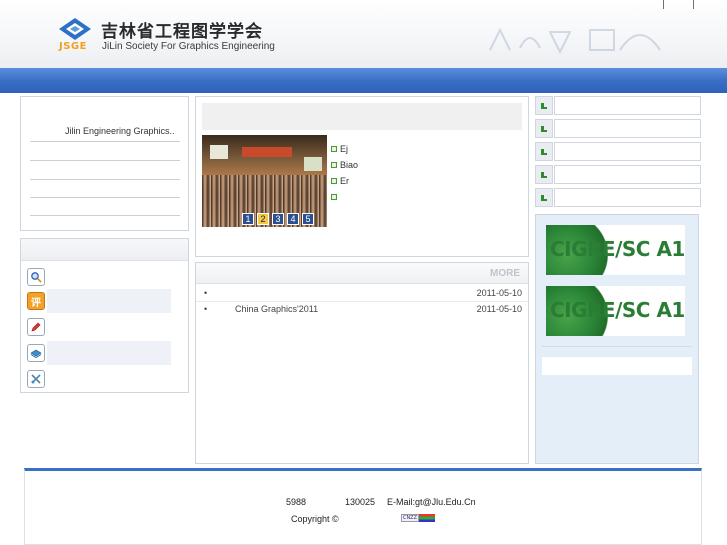 The image size is (727, 545). Describe the element at coordinates (344, 197) in the screenshot. I see `caption-item` at that location.